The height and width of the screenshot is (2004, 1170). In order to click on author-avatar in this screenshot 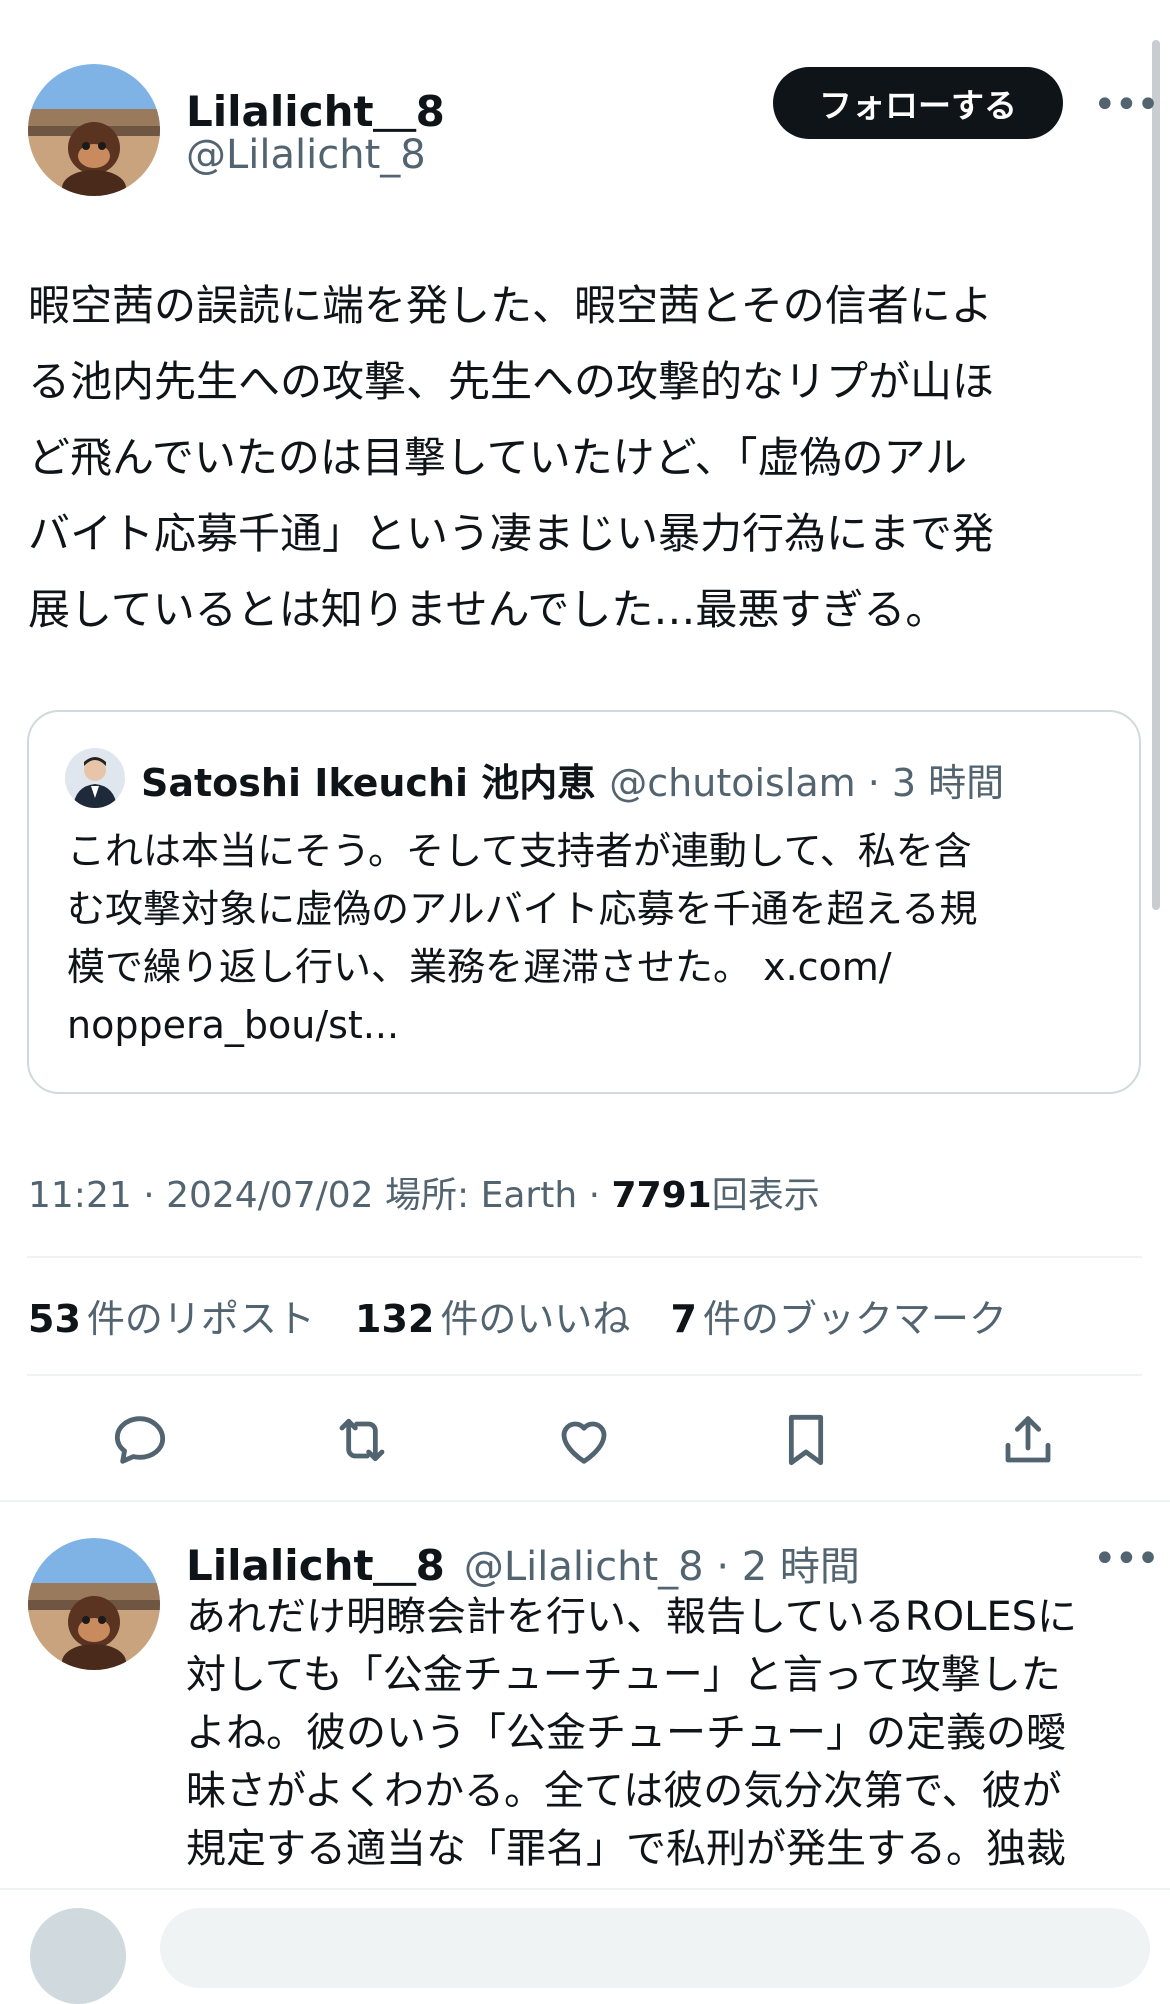, I will do `click(94, 130)`.